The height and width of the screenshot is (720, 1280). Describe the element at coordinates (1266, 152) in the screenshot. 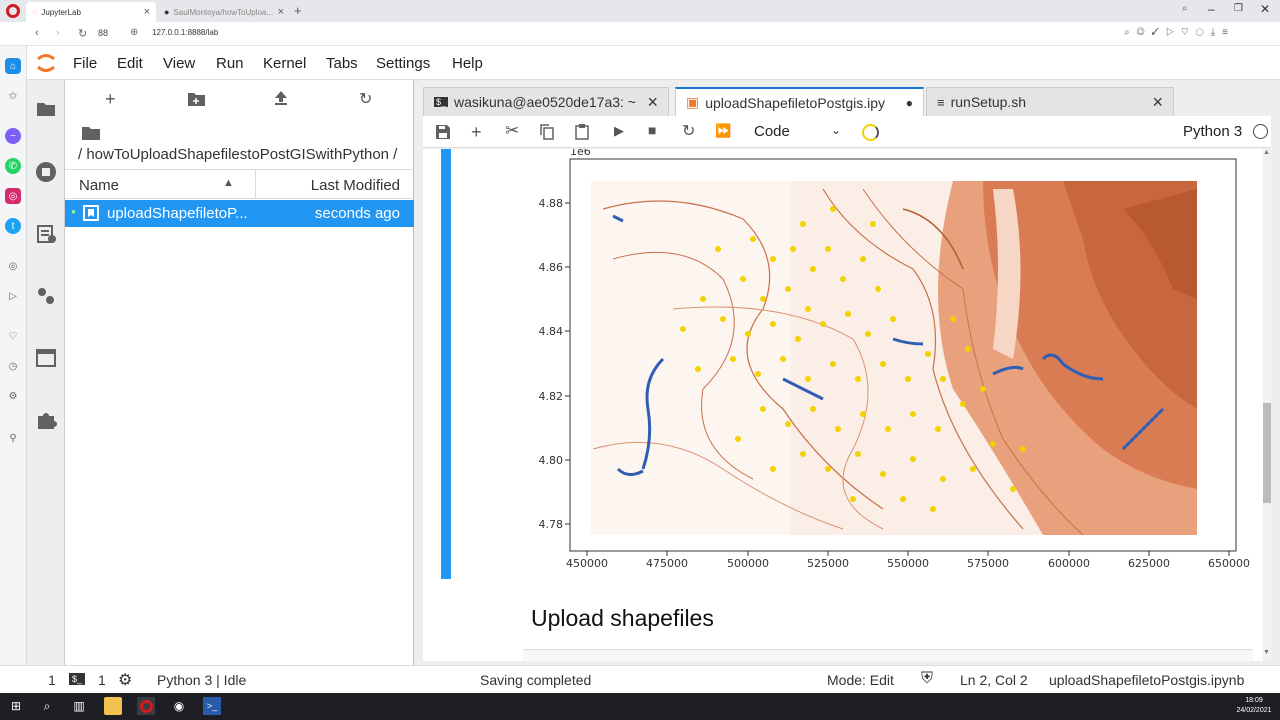

I see `scrollbar-up-icon: ▲` at that location.